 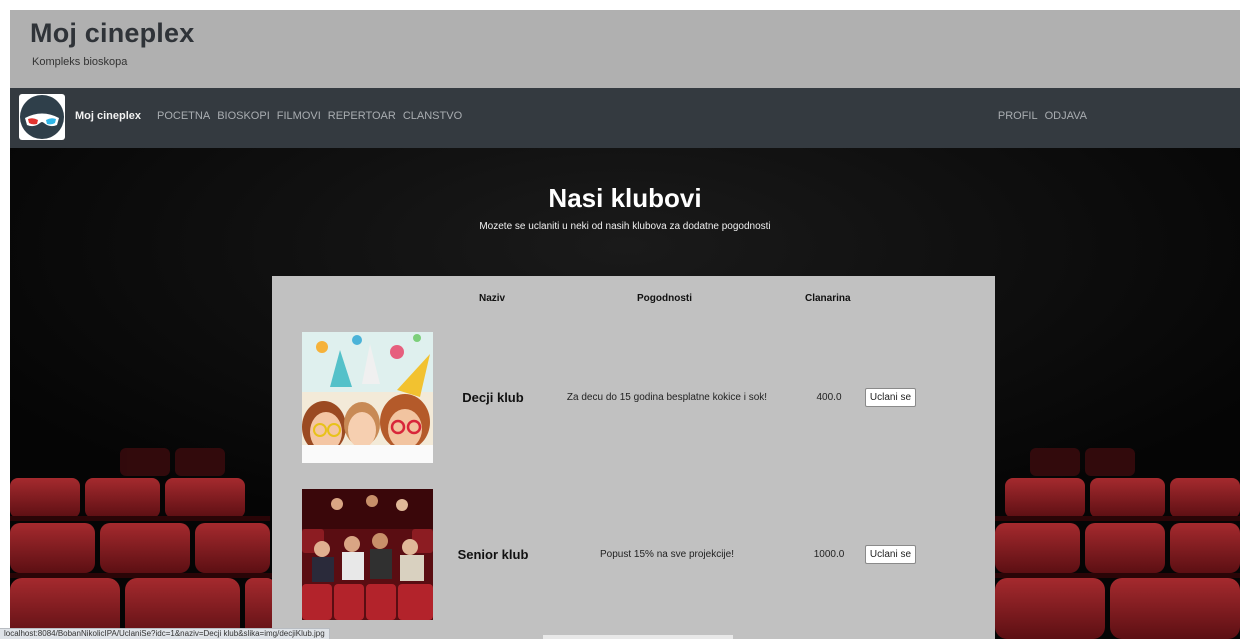 I want to click on club-fee: 1000.0, so click(x=829, y=554).